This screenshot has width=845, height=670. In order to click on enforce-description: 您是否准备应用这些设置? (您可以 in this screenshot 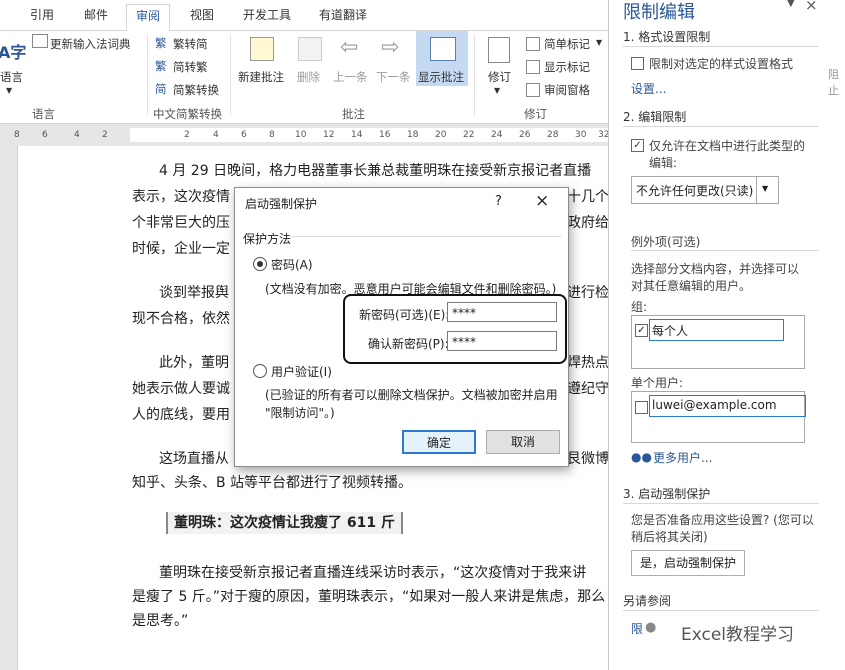, I will do `click(722, 520)`.